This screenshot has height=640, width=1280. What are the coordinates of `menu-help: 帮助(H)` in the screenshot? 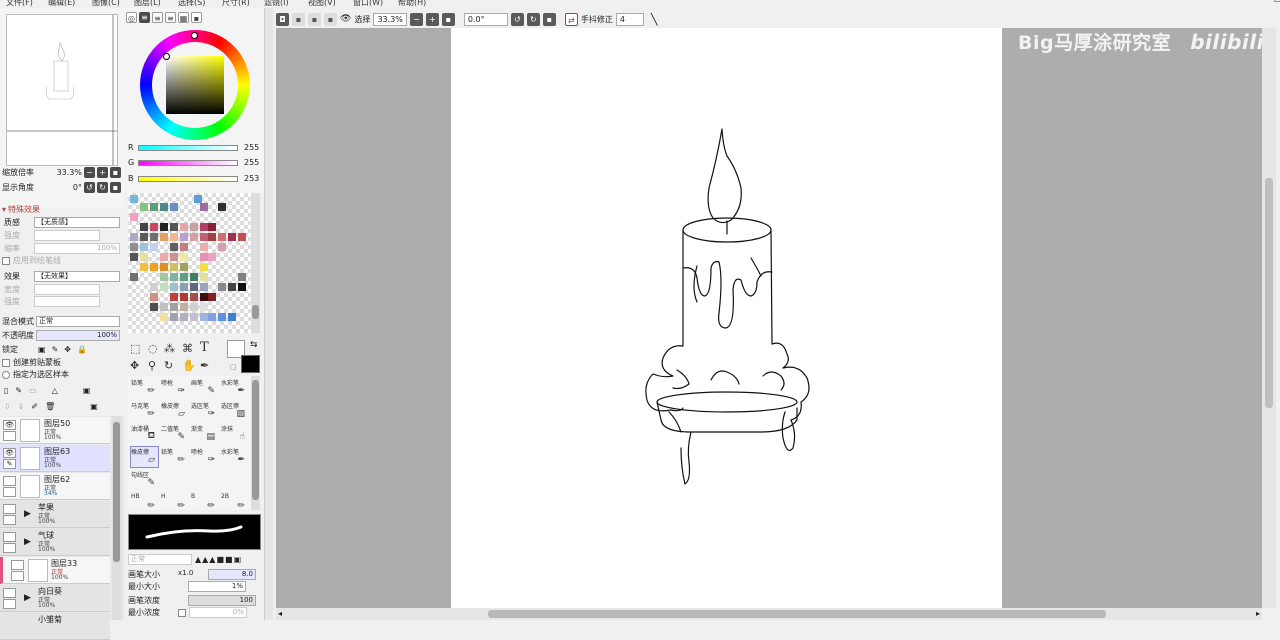 It's located at (412, 4).